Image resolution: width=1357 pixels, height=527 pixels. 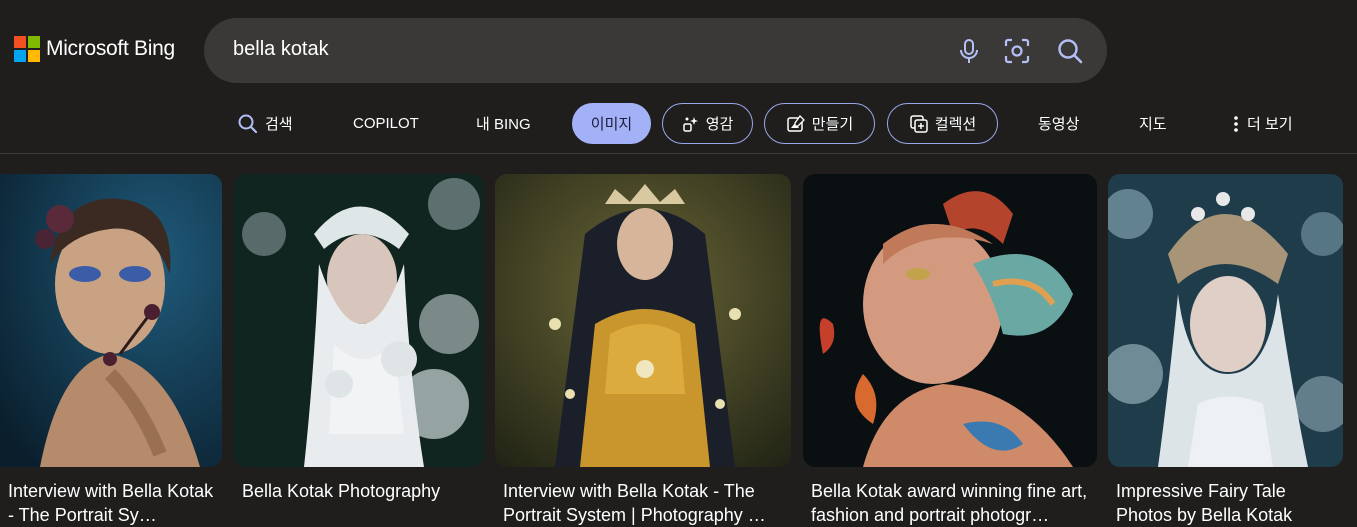 What do you see at coordinates (678, 153) in the screenshot?
I see `header-divider` at bounding box center [678, 153].